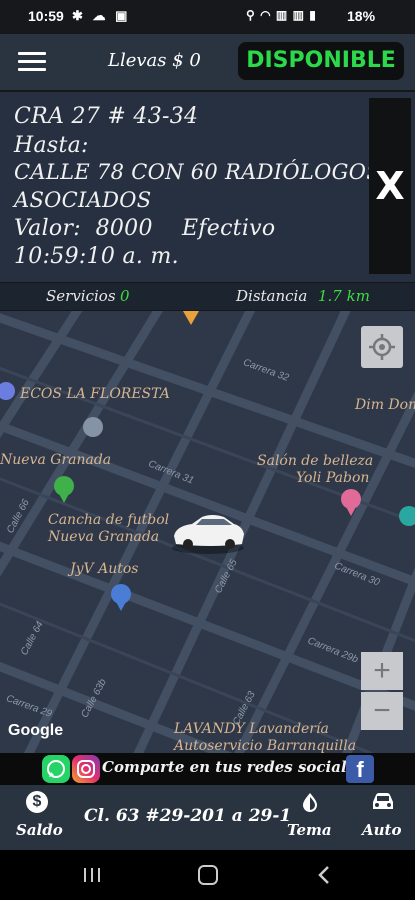  What do you see at coordinates (390, 186) in the screenshot?
I see `close-trip-button: X` at bounding box center [390, 186].